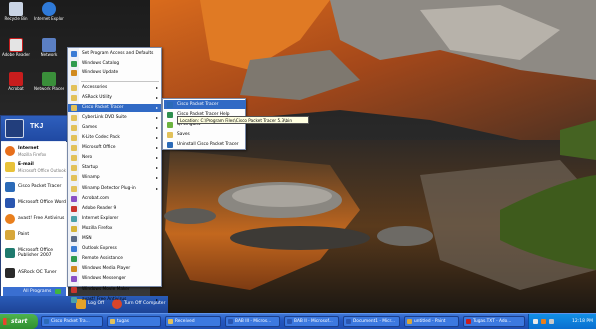  What do you see at coordinates (34, 219) in the screenshot?
I see `pinned-item-avast: avast! Free Antivirus` at bounding box center [34, 219].